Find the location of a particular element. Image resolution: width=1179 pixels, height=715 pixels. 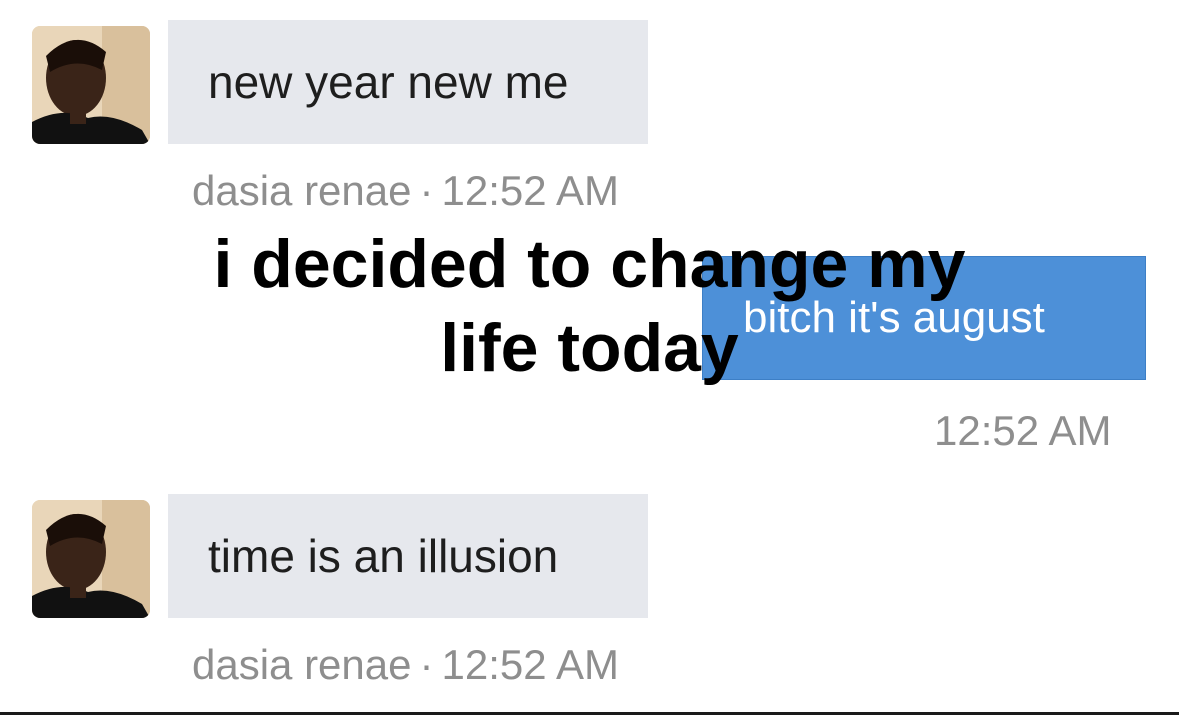

message-bubble: new year new me is located at coordinates (408, 82).